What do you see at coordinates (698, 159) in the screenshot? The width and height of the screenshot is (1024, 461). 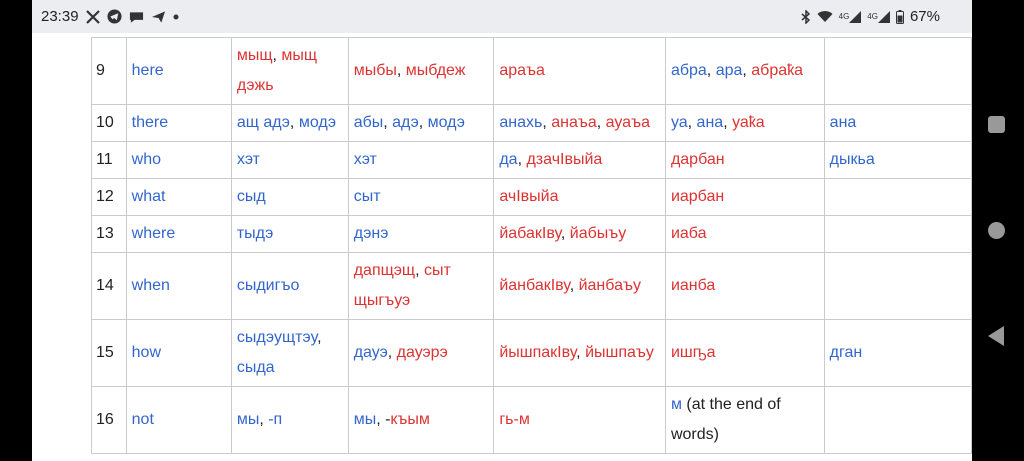 I see `word-link: дарбан` at bounding box center [698, 159].